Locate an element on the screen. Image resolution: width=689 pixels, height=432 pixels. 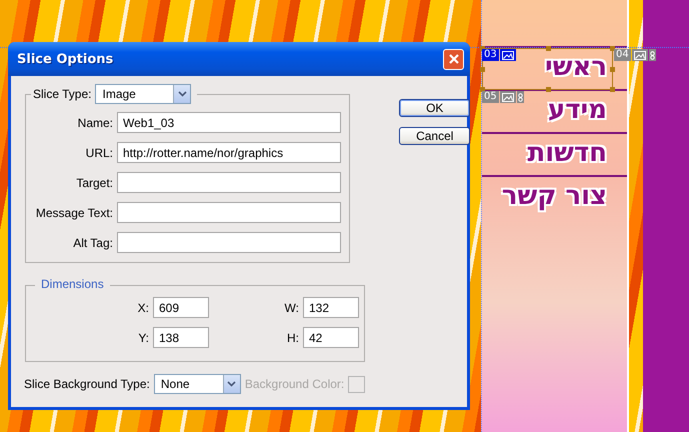
slice-number: 04 is located at coordinates (622, 55).